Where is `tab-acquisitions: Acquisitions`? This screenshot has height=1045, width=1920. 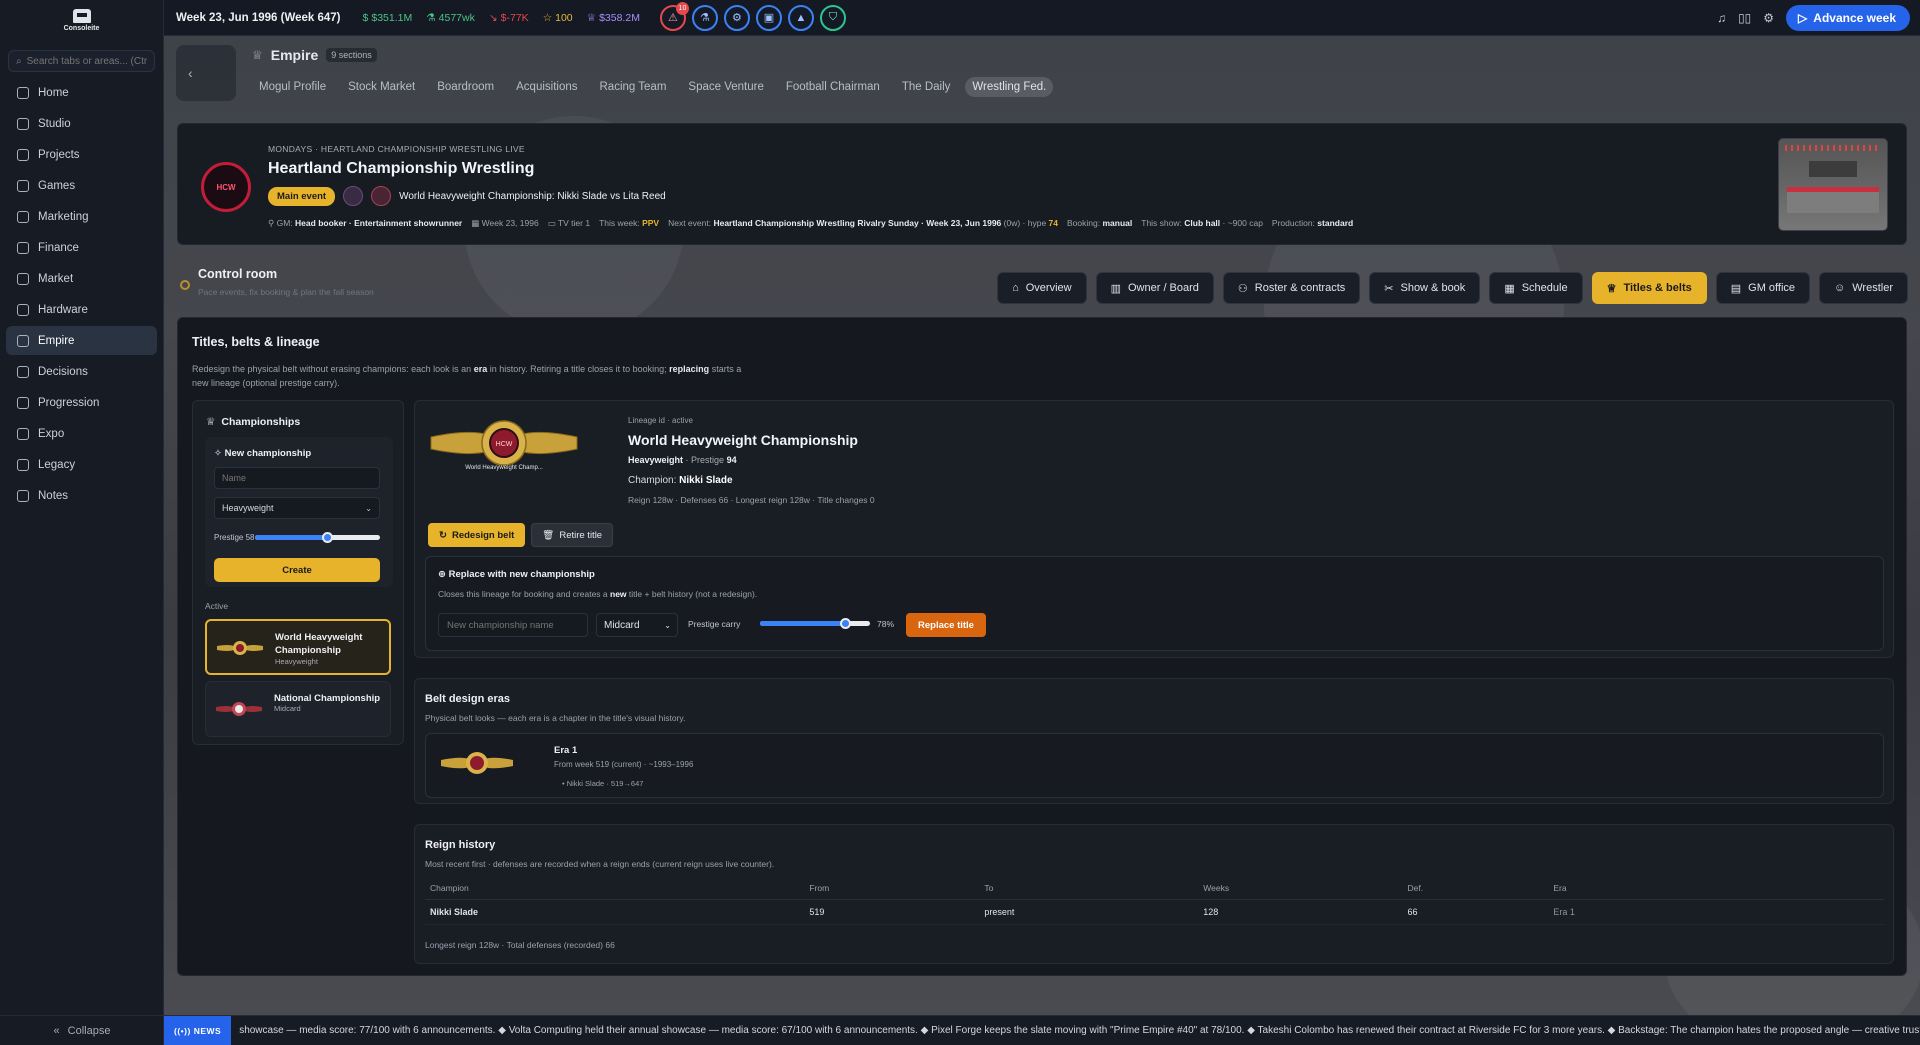 tab-acquisitions: Acquisitions is located at coordinates (546, 87).